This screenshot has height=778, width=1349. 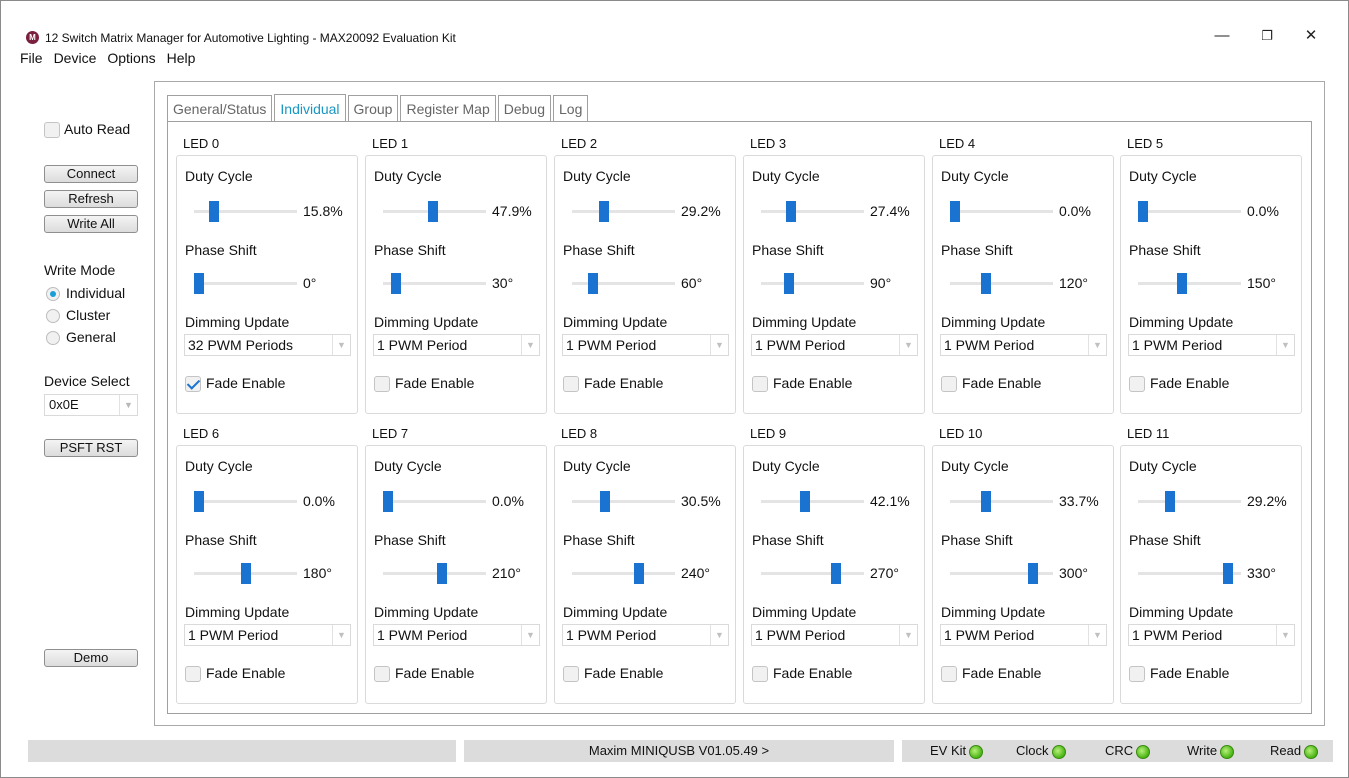 What do you see at coordinates (85, 293) in the screenshot?
I see `write-mode-individual: Individual` at bounding box center [85, 293].